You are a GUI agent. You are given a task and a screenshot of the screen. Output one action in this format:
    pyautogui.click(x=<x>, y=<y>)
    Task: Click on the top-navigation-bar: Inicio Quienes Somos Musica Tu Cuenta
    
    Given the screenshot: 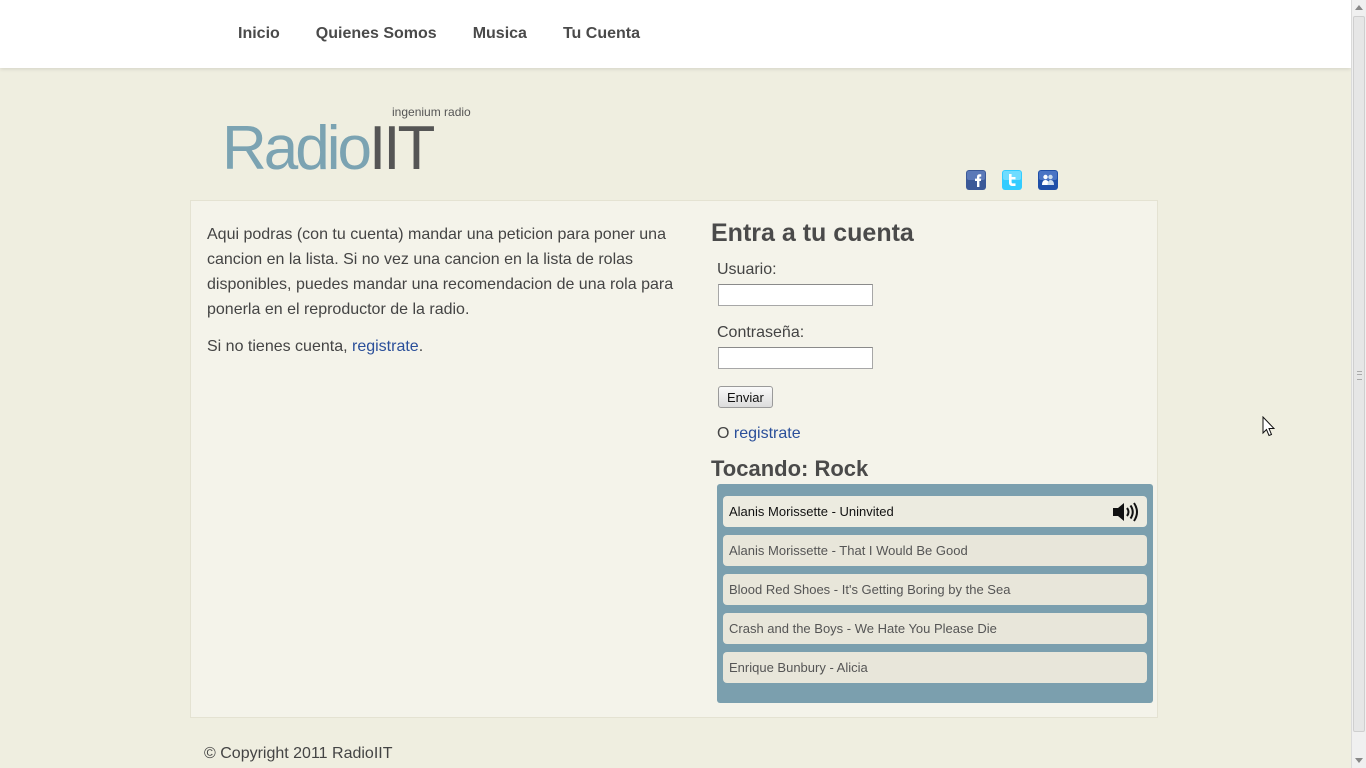 What is the action you would take?
    pyautogui.click(x=675, y=34)
    